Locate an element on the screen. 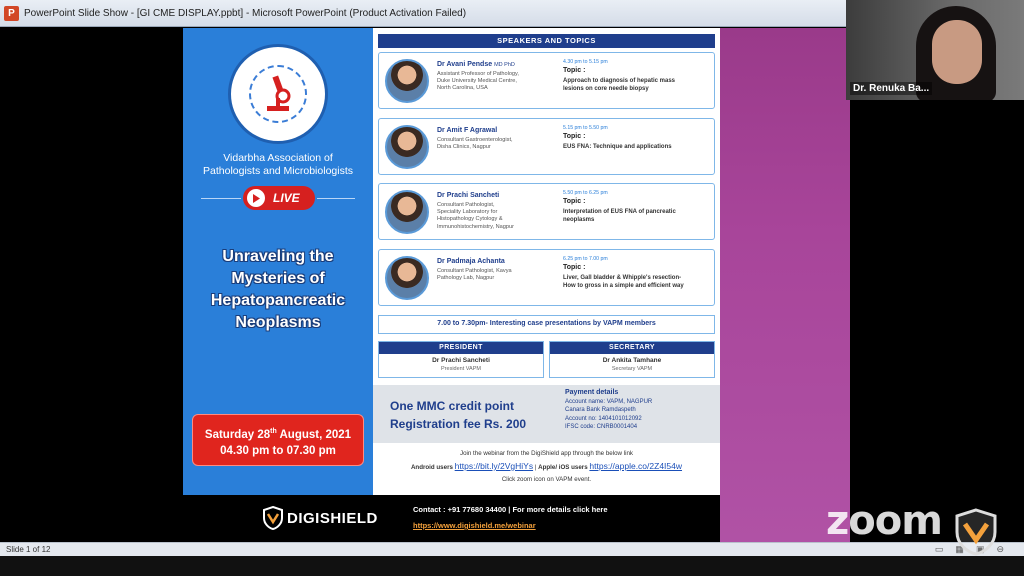 The height and width of the screenshot is (576, 1024). credit-point: One MMC credit point is located at coordinates (452, 406).